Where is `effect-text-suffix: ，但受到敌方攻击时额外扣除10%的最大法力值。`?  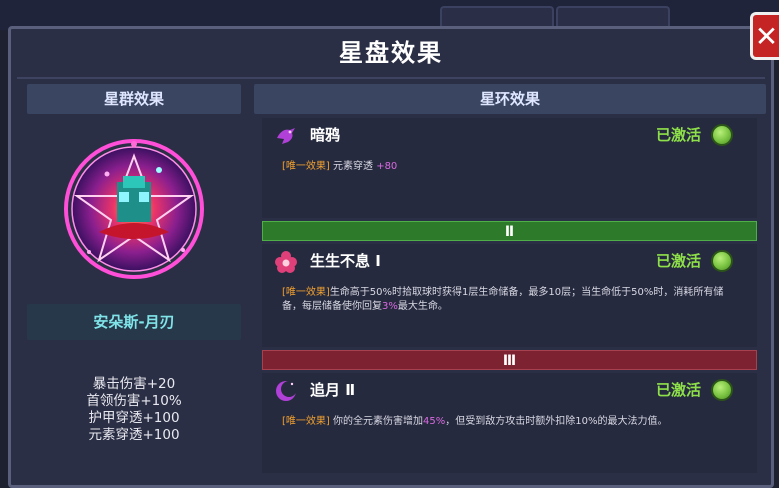
effect-text-suffix: ，但受到敌方攻击时额外扣除10%的最大法力值。 is located at coordinates (556, 421).